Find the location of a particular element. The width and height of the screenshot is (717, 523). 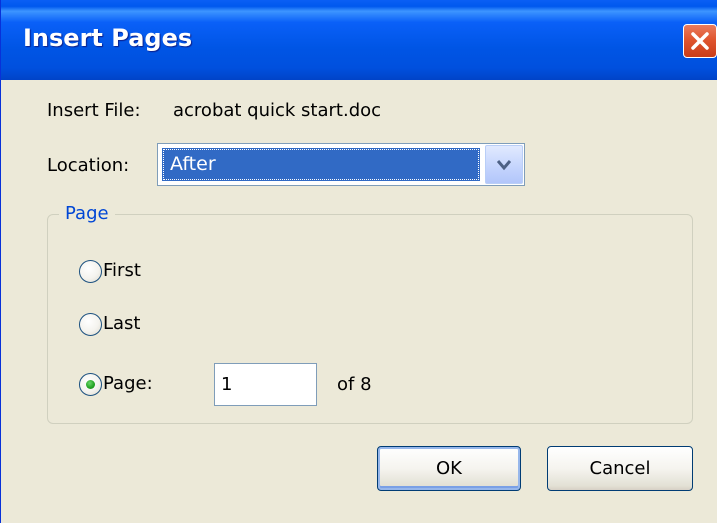

window-title: Insert Pages is located at coordinates (108, 38).